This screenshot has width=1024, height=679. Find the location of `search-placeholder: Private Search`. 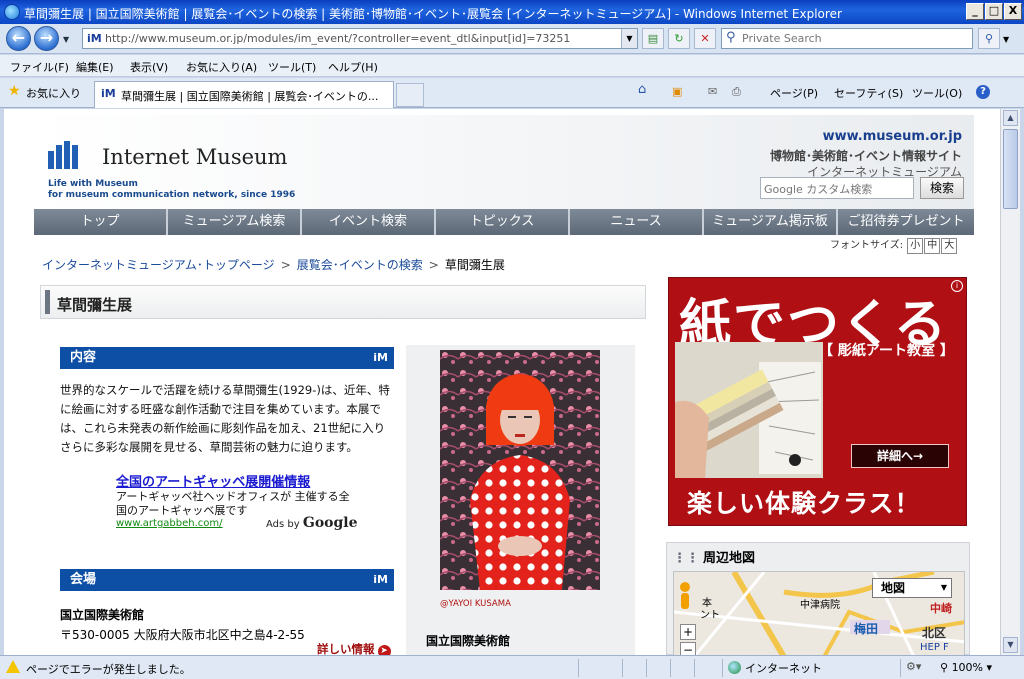

search-placeholder: Private Search is located at coordinates (782, 38).